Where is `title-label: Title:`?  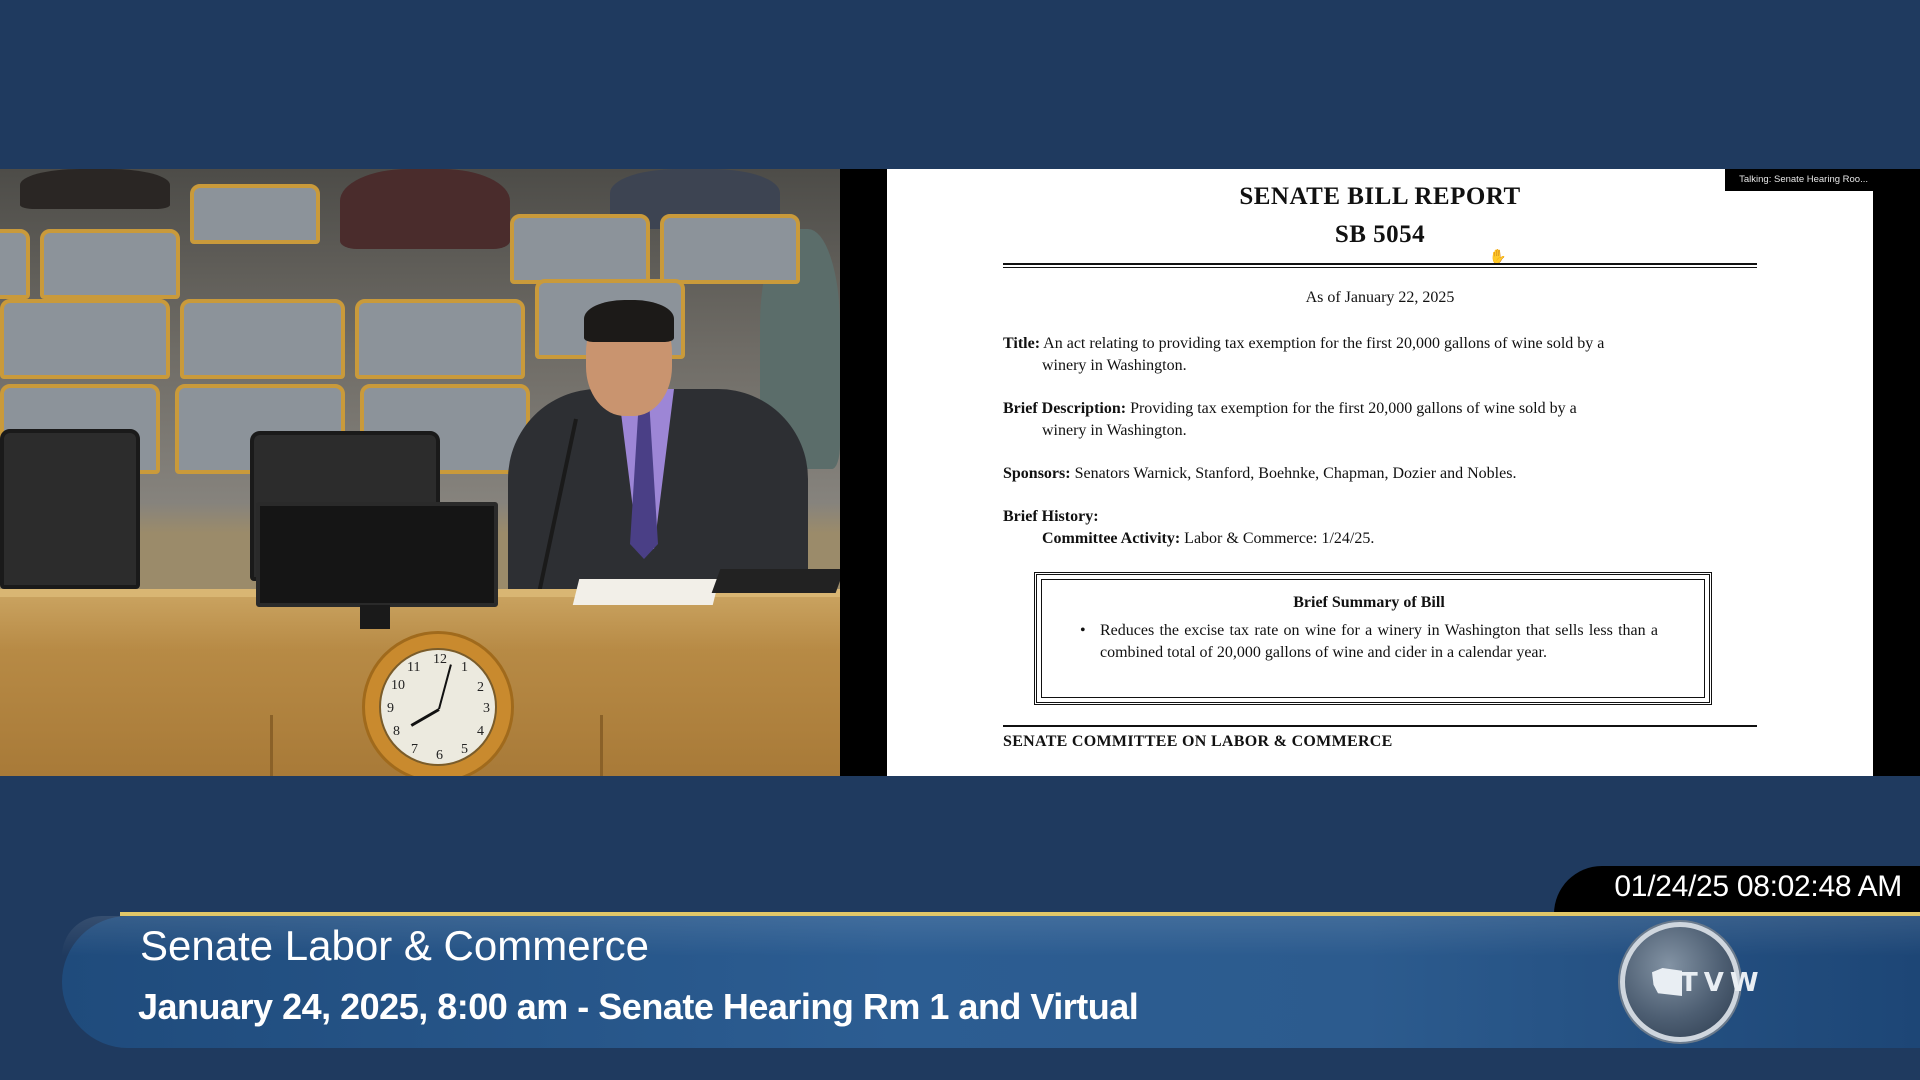 title-label: Title: is located at coordinates (1022, 343).